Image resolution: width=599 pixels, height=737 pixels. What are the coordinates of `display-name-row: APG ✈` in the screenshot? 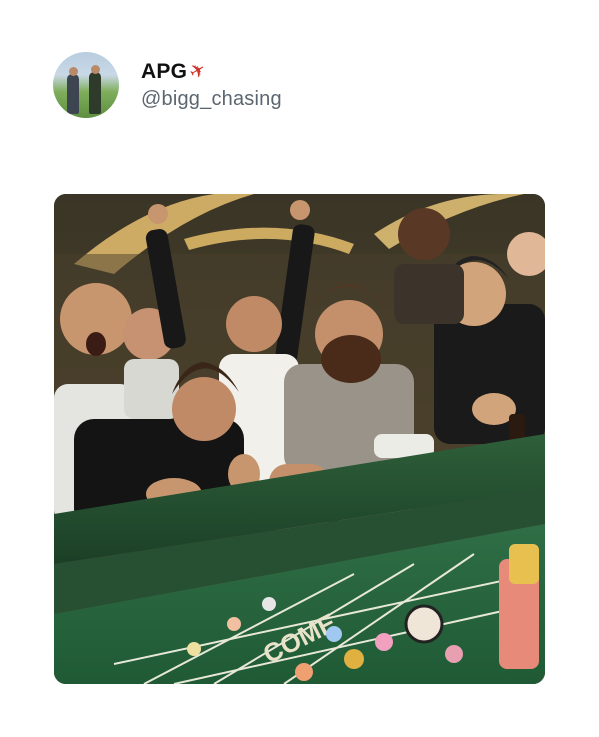 It's located at (211, 71).